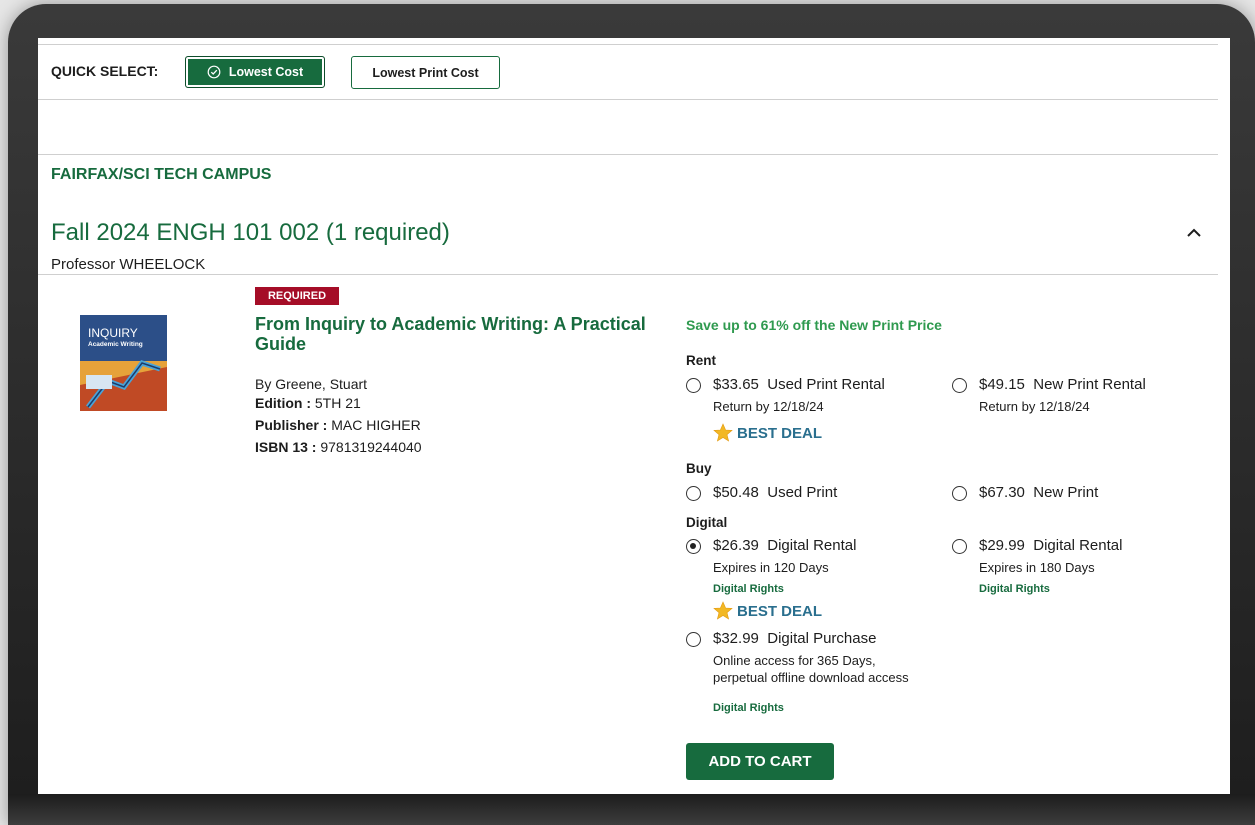  What do you see at coordinates (266, 72) in the screenshot?
I see `lowest-cost-label: Lowest Cost` at bounding box center [266, 72].